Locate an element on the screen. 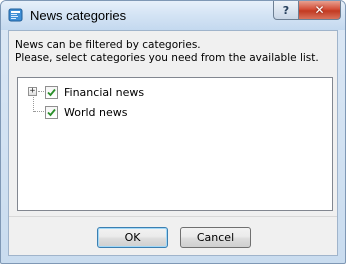  close-button: ✕ is located at coordinates (319, 10).